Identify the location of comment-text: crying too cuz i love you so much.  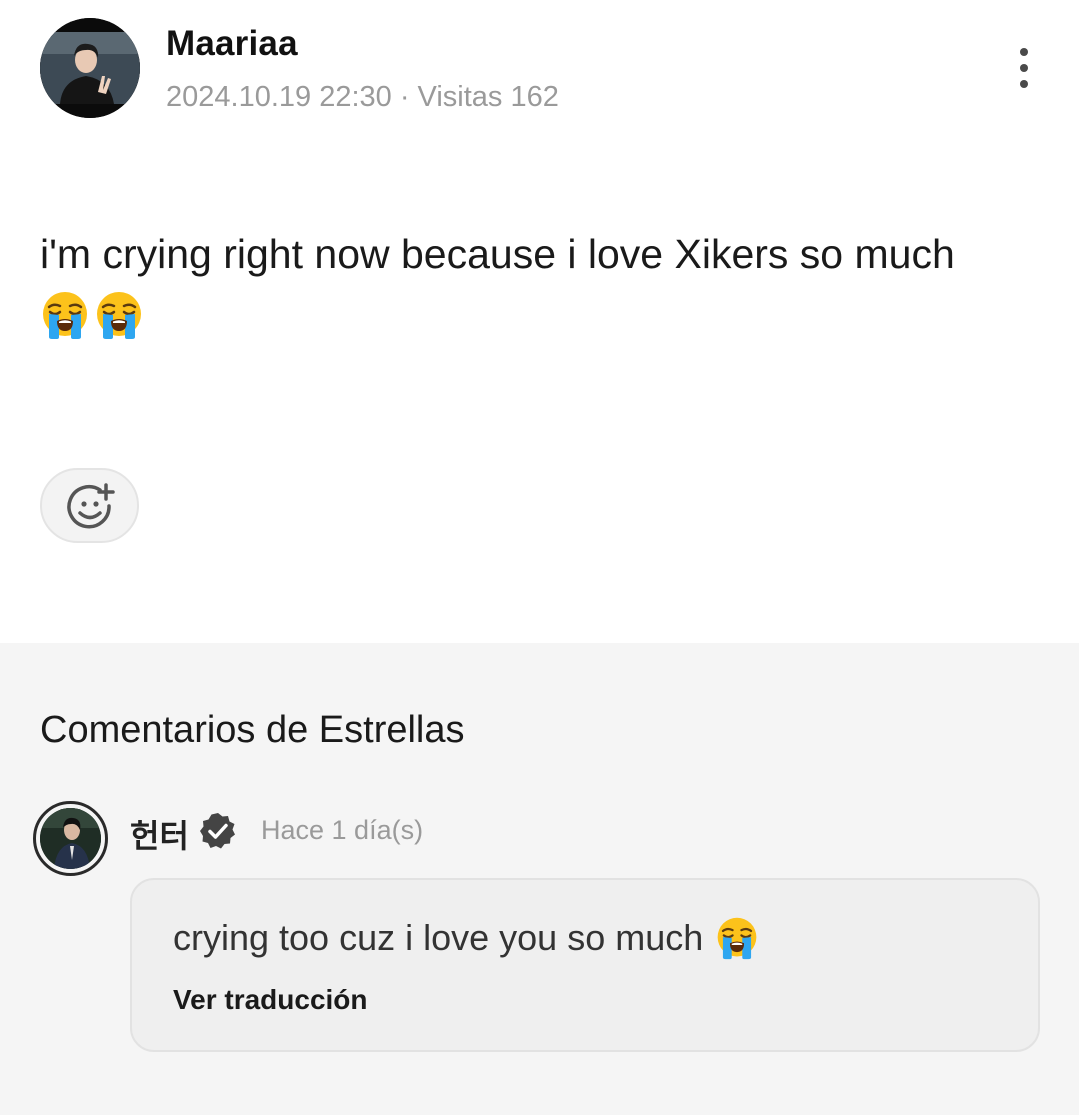
(466, 938).